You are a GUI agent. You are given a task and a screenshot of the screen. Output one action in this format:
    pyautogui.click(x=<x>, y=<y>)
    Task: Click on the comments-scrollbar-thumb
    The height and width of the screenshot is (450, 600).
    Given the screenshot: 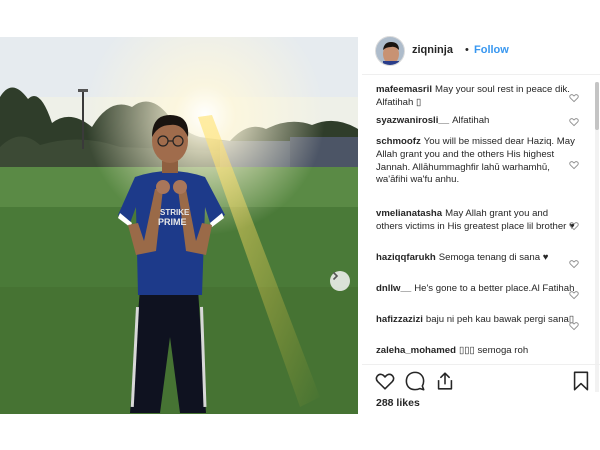 What is the action you would take?
    pyautogui.click(x=597, y=106)
    